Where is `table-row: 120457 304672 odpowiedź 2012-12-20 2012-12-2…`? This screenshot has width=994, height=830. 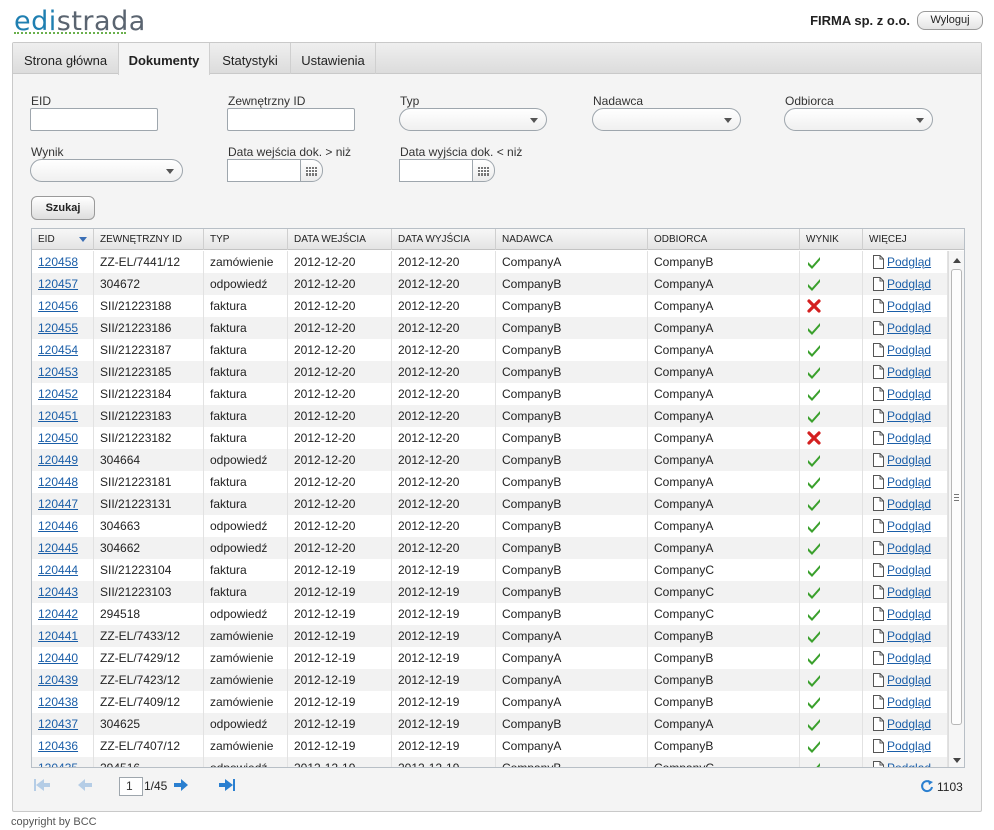 table-row: 120457 304672 odpowiedź 2012-12-20 2012-12-2… is located at coordinates (490, 284).